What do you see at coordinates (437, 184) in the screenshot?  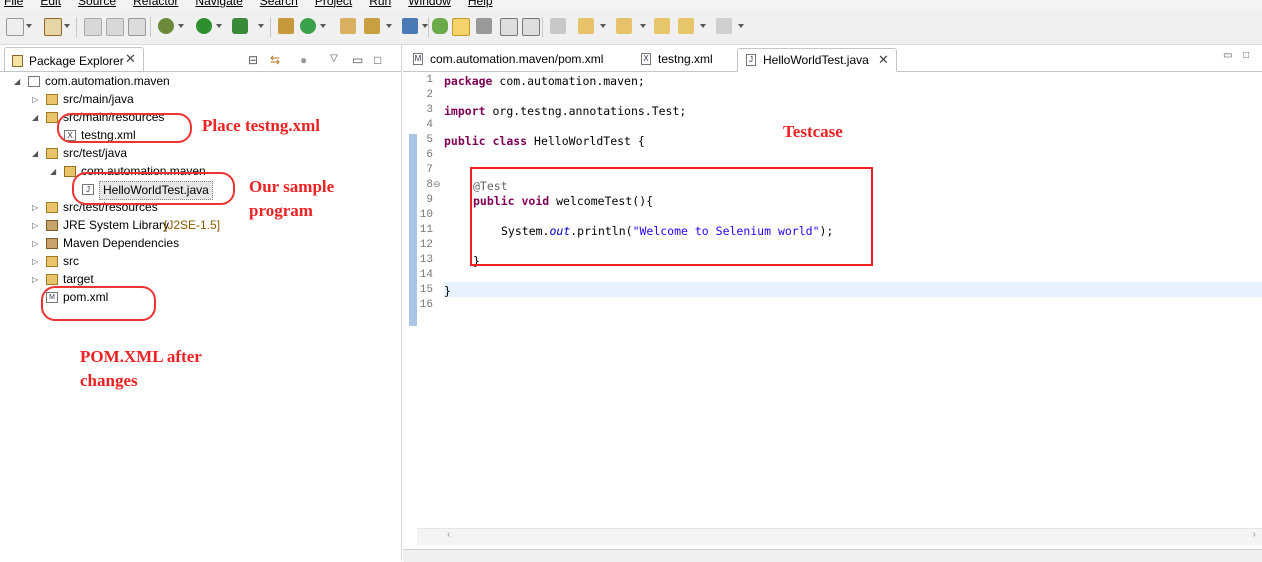 I see `fold-icon: ⊖` at bounding box center [437, 184].